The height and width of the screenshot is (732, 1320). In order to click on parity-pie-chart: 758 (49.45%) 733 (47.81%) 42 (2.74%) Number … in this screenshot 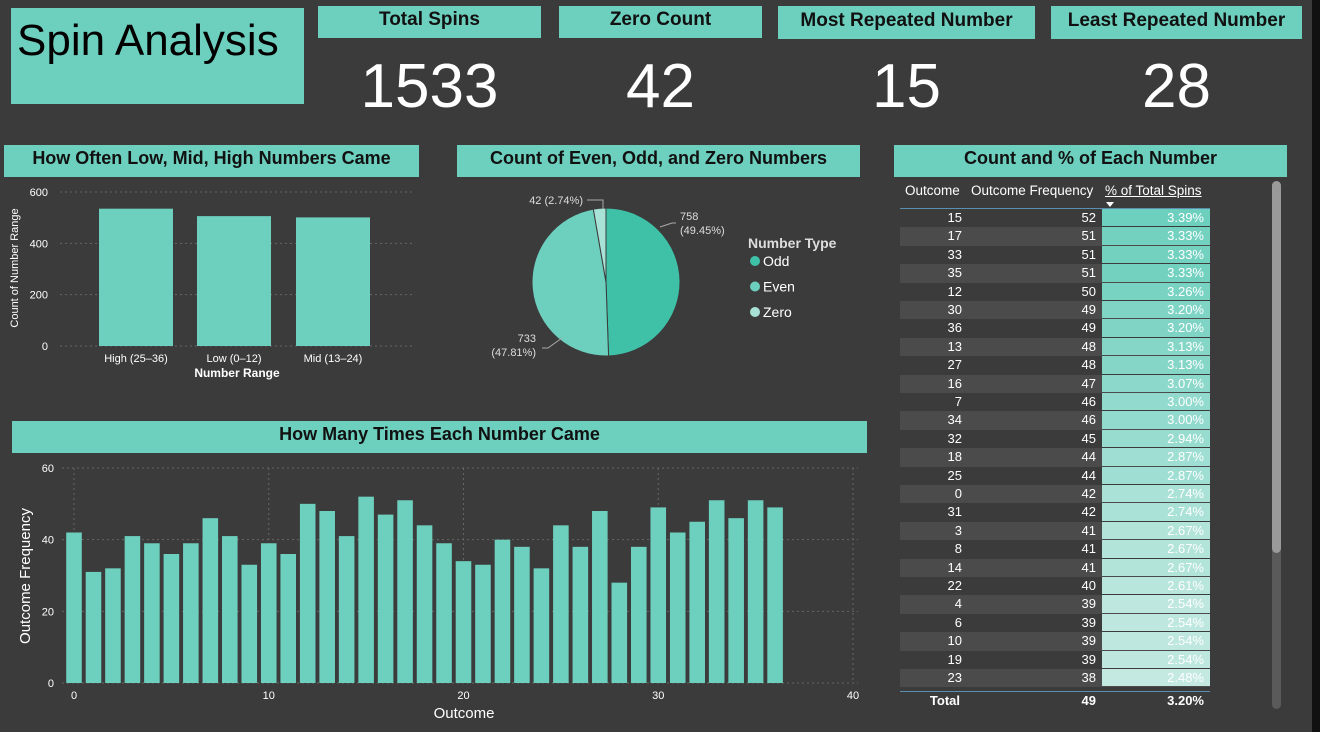, I will do `click(664, 277)`.